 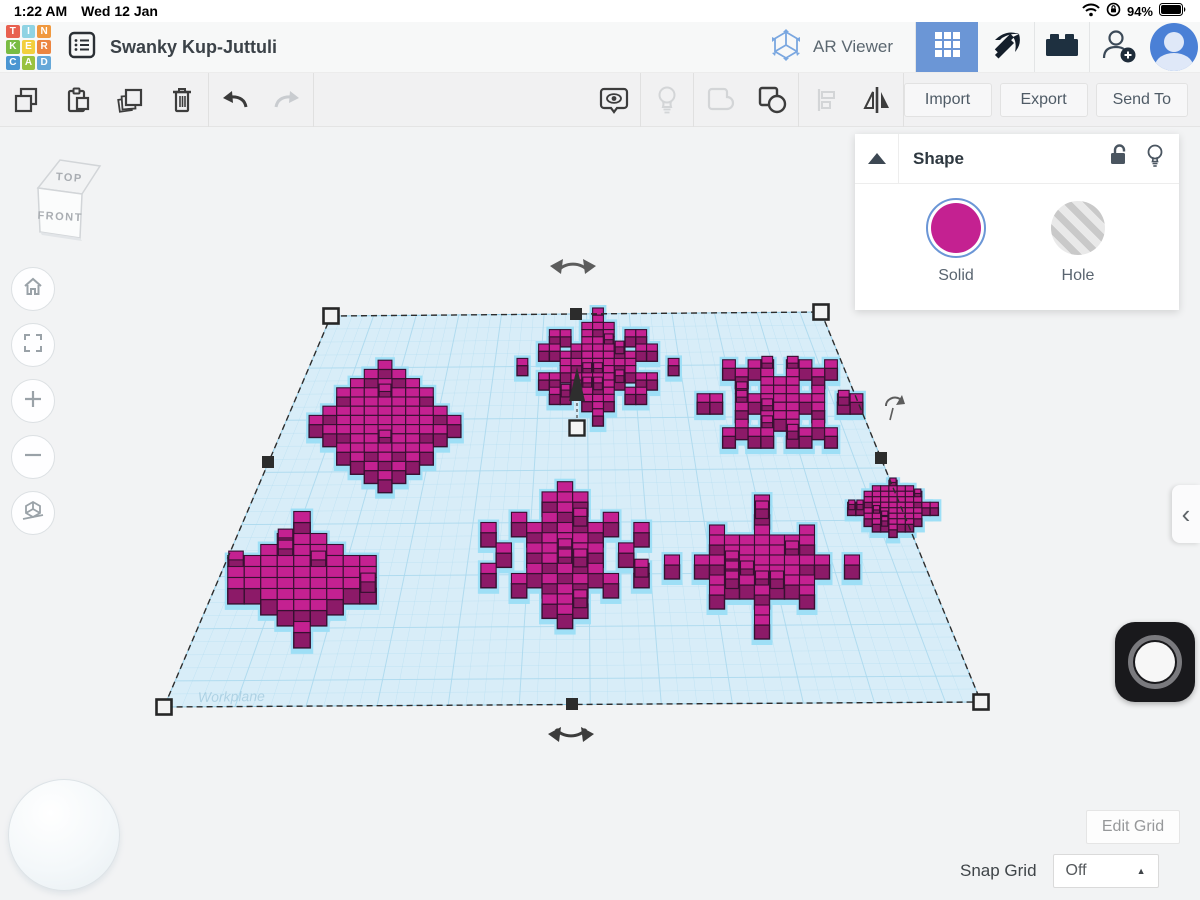 What do you see at coordinates (947, 99) in the screenshot?
I see `import-button: Import` at bounding box center [947, 99].